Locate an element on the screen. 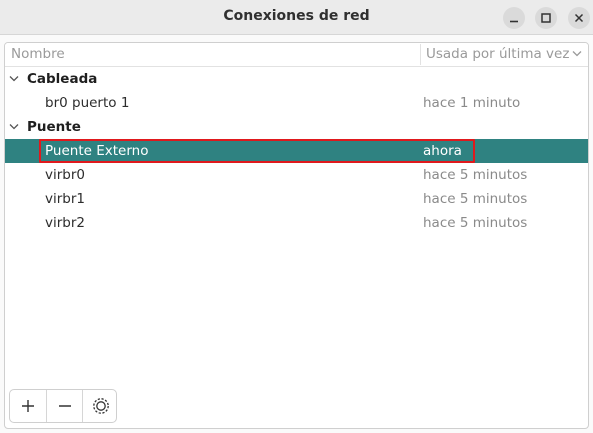 This screenshot has width=593, height=433. group-row-cableada: Cableada is located at coordinates (296, 79).